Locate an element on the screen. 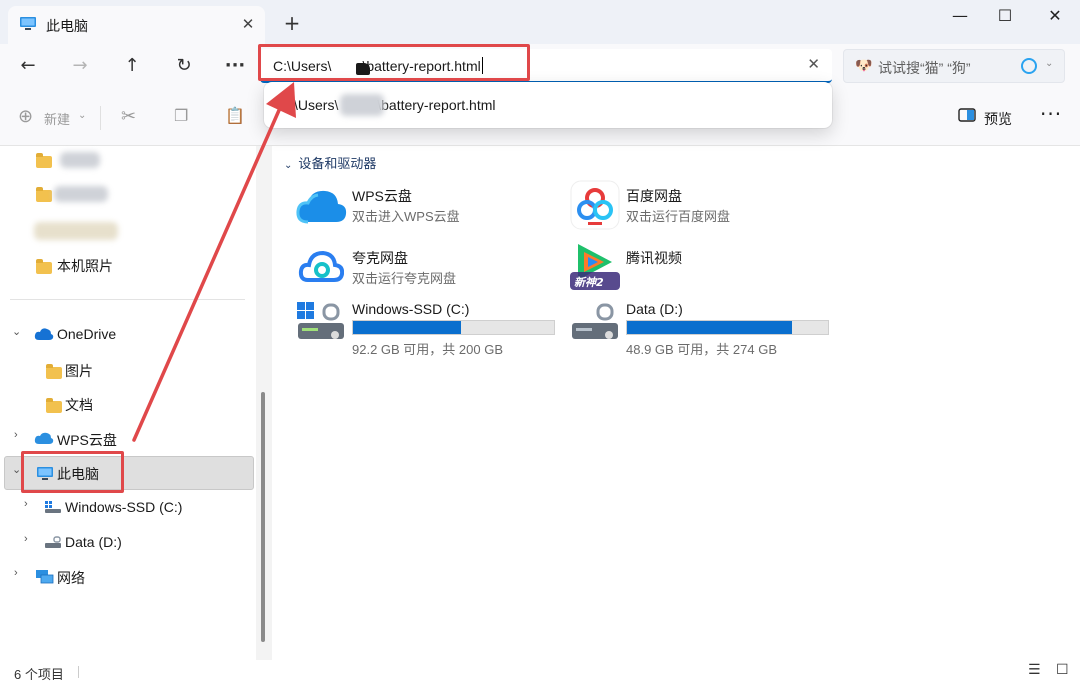 The width and height of the screenshot is (1080, 681). monitor-icon is located at coordinates (28, 26).